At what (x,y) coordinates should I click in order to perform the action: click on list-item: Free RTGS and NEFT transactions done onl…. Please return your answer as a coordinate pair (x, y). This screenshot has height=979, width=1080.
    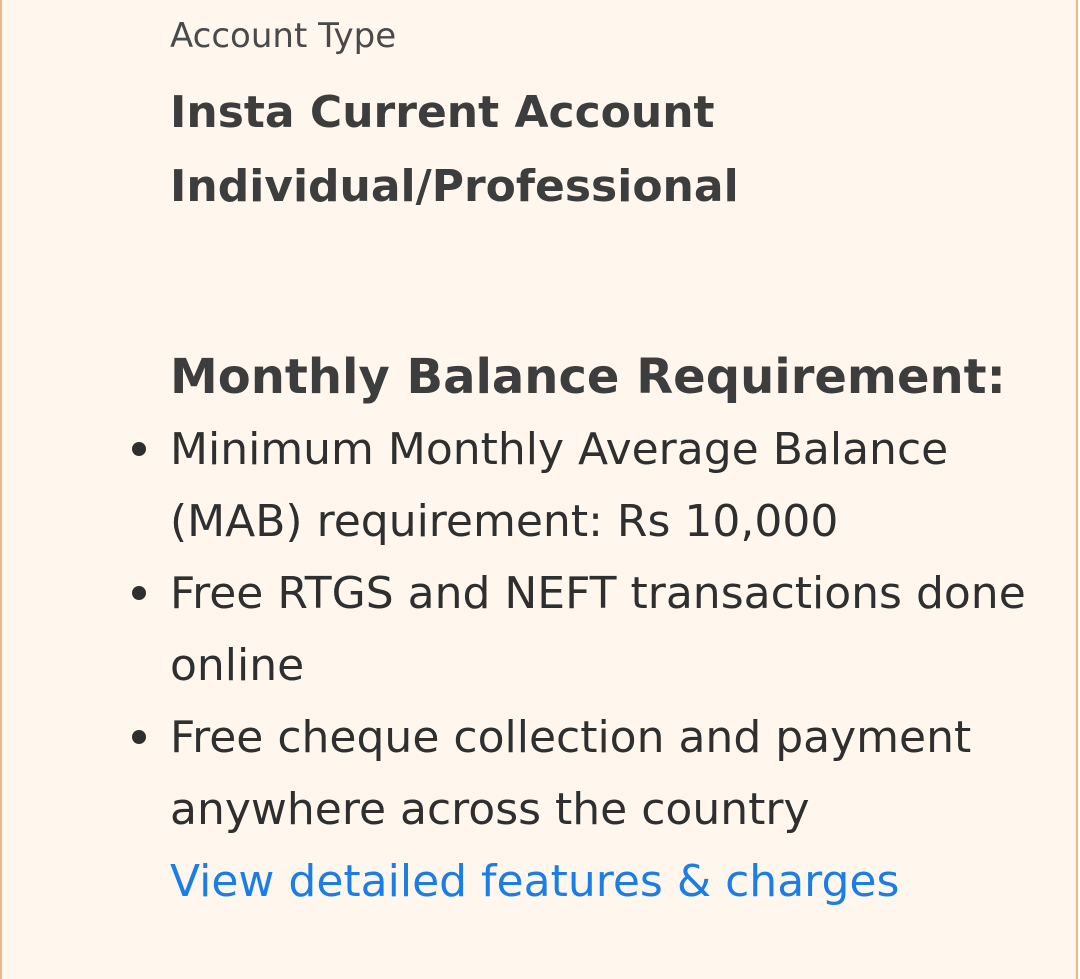
    Looking at the image, I should click on (591, 630).